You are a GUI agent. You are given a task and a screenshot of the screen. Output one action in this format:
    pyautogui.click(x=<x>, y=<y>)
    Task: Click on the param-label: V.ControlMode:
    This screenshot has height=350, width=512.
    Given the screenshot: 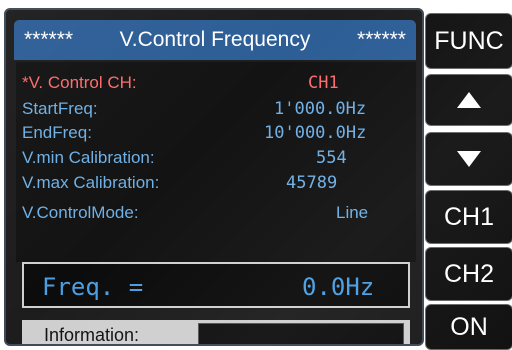 What is the action you would take?
    pyautogui.click(x=80, y=212)
    